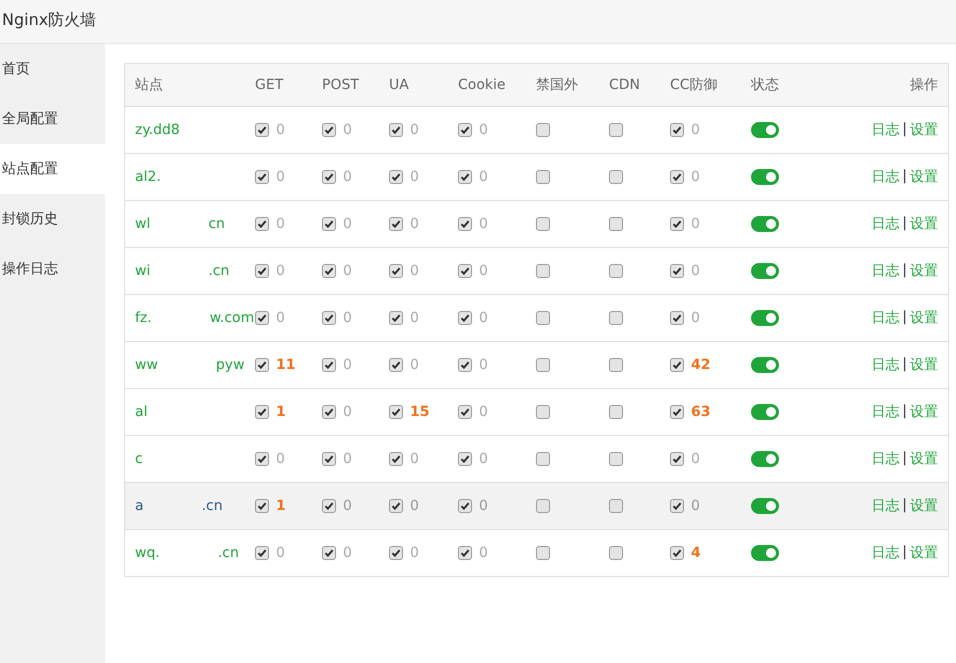 This screenshot has width=956, height=663. Describe the element at coordinates (52, 269) in the screenshot. I see `sidebar-item: 操作日志` at that location.